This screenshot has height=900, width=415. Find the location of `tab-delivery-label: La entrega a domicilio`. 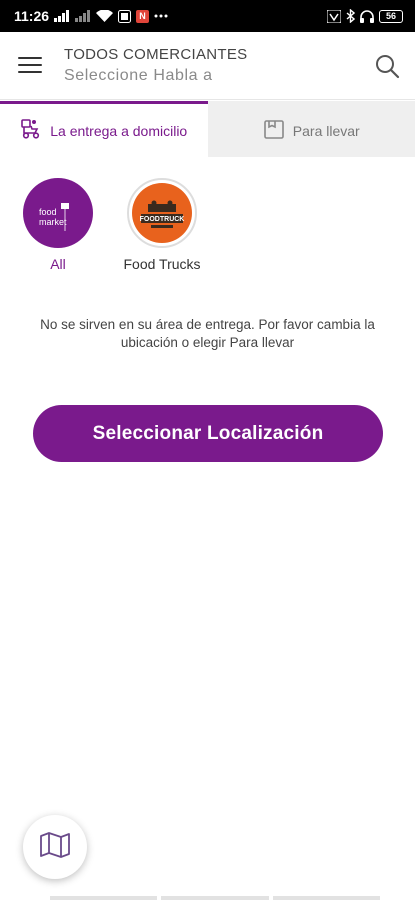

tab-delivery-label: La entrega a domicilio is located at coordinates (119, 130).